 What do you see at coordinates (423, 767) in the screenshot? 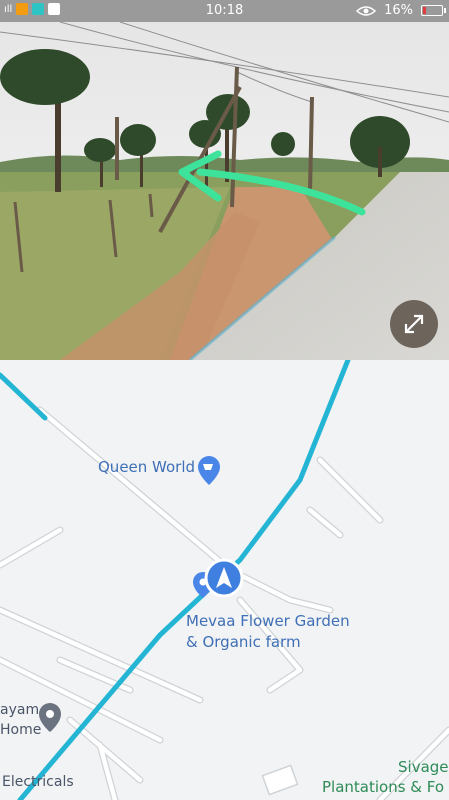
I see `place-label-sivagee: Sivagee` at bounding box center [423, 767].